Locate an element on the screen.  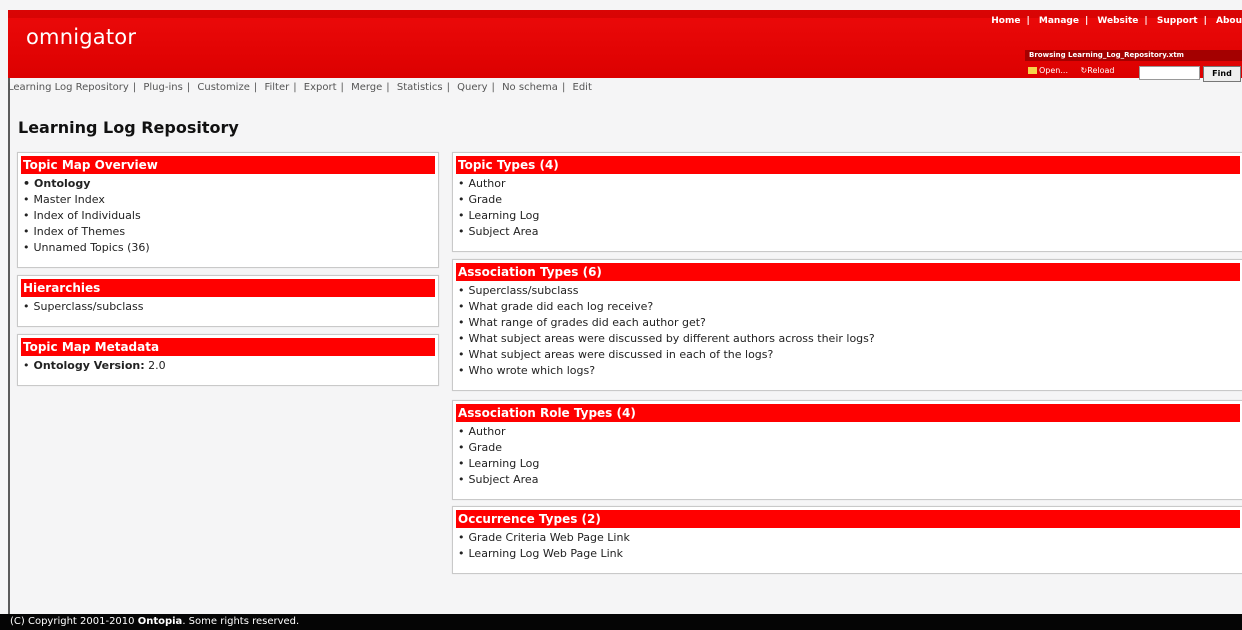
metadata-panel: Topic Map Metadata Ontology Version: 2.0 is located at coordinates (228, 360).